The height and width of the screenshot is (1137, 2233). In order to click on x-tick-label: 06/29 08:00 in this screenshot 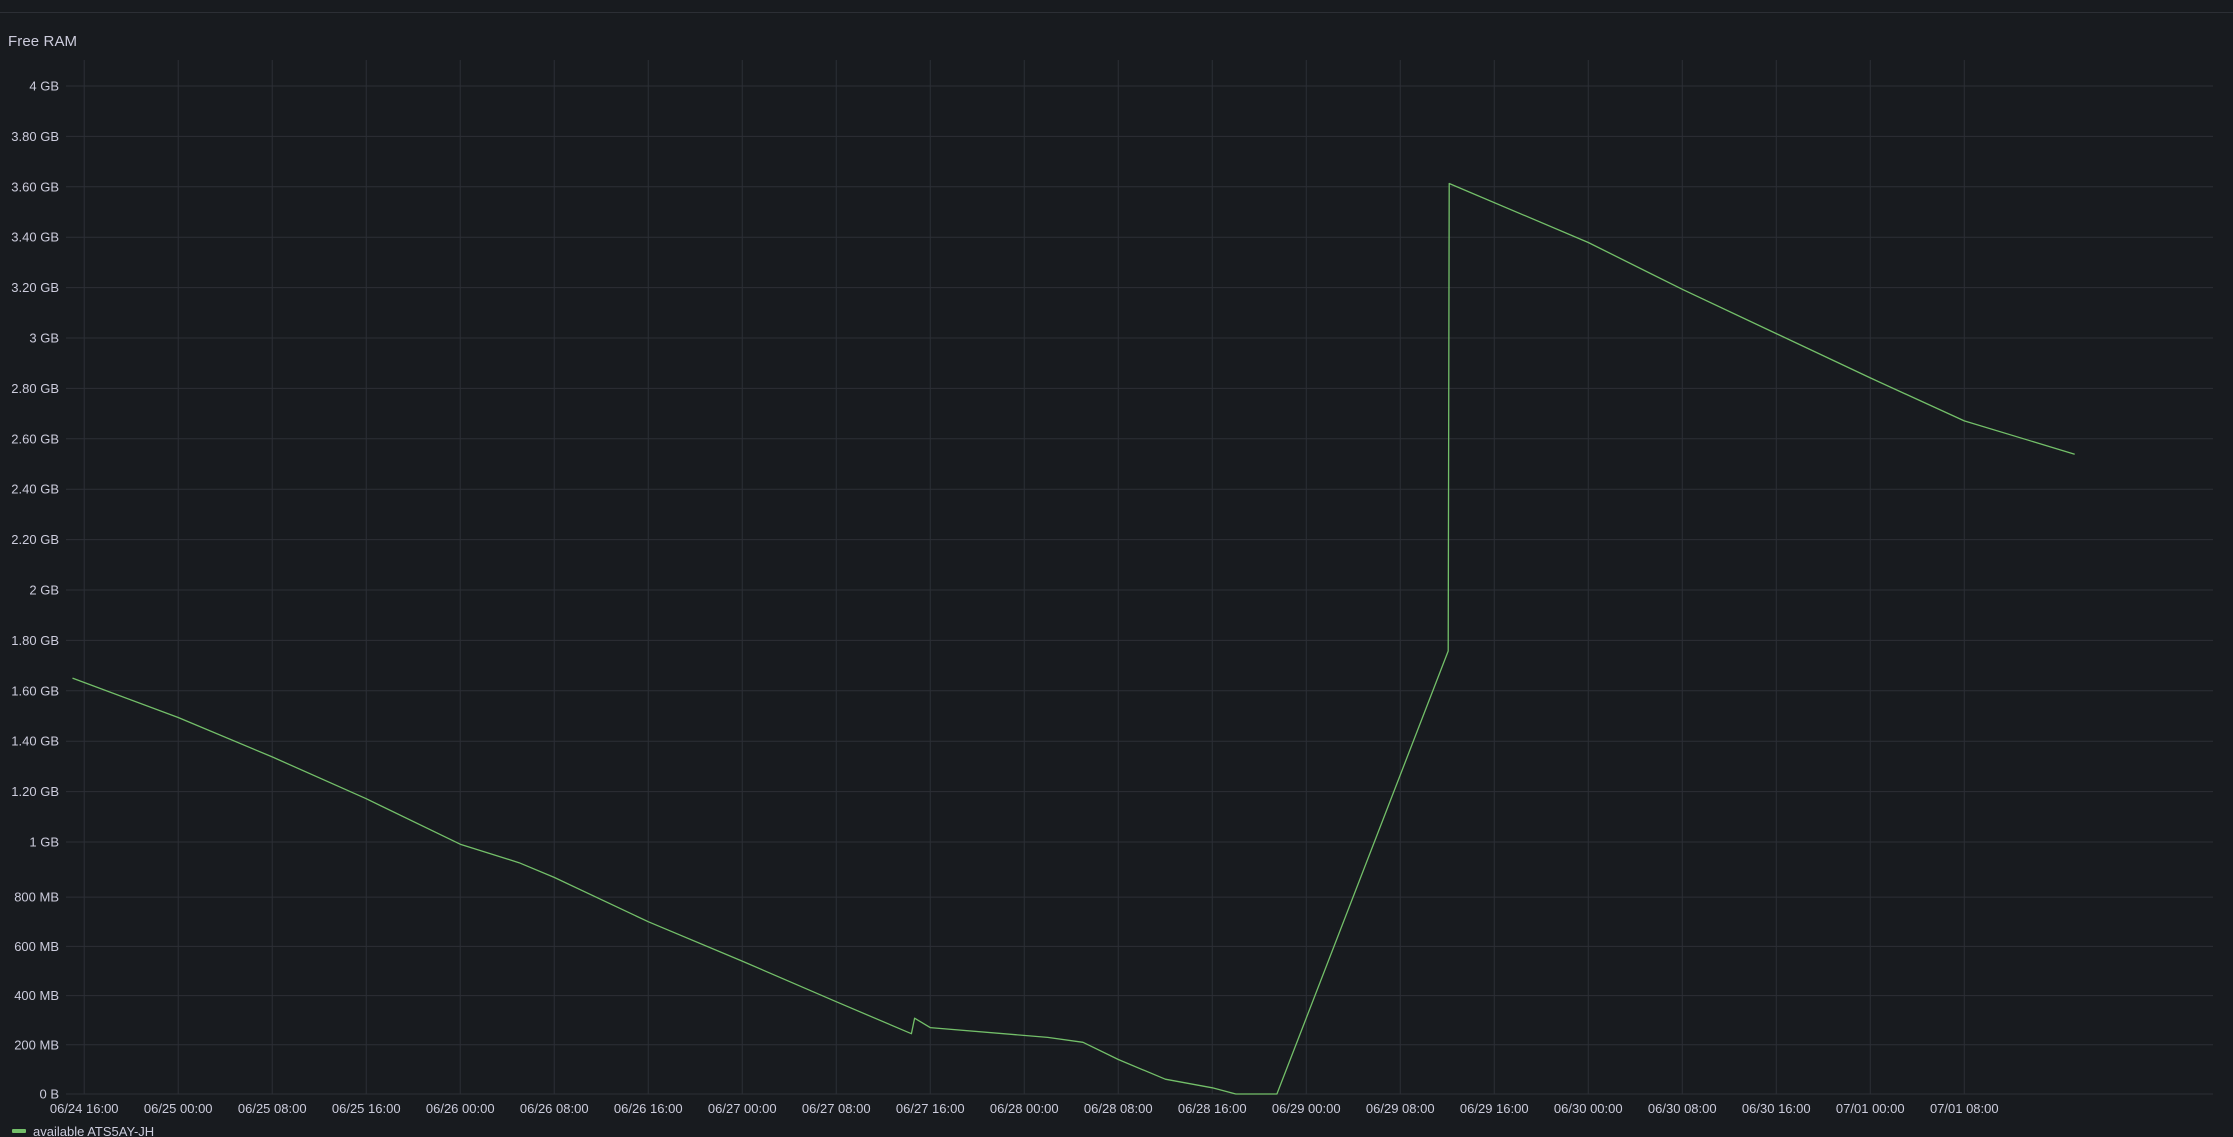, I will do `click(1400, 1108)`.